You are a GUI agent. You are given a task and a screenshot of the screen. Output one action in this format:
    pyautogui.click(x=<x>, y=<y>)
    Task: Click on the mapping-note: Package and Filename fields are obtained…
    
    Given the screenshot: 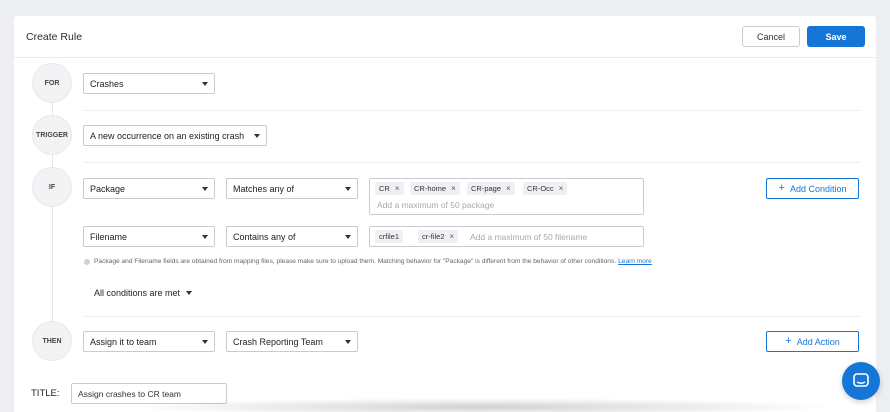 What is the action you would take?
    pyautogui.click(x=368, y=261)
    